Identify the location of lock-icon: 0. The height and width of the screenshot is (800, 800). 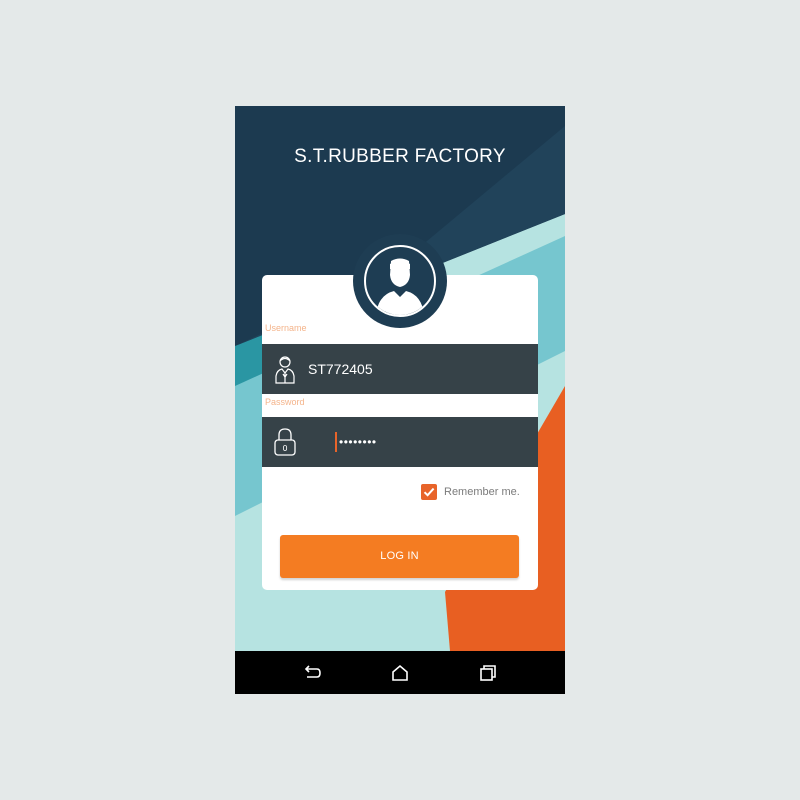
(285, 442).